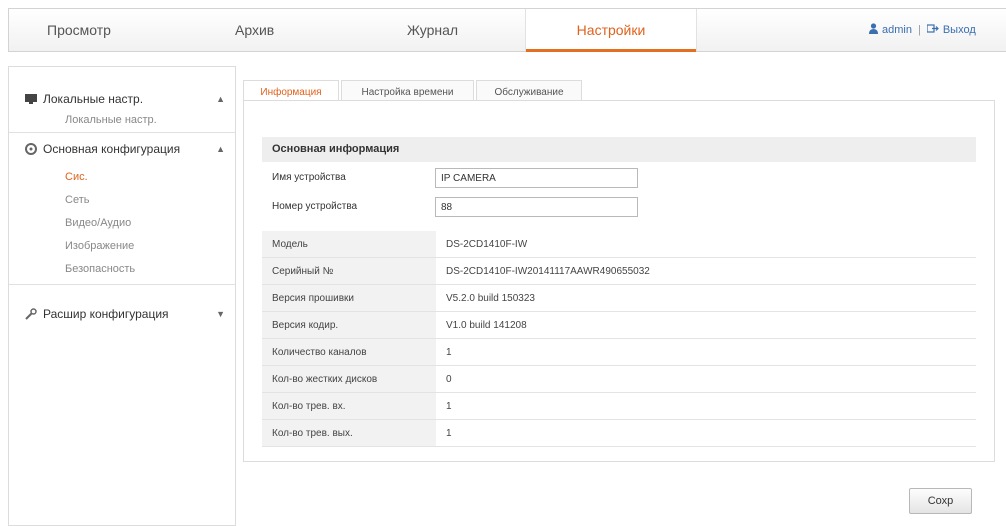 Image resolution: width=1006 pixels, height=526 pixels. I want to click on gear-icon, so click(31, 149).